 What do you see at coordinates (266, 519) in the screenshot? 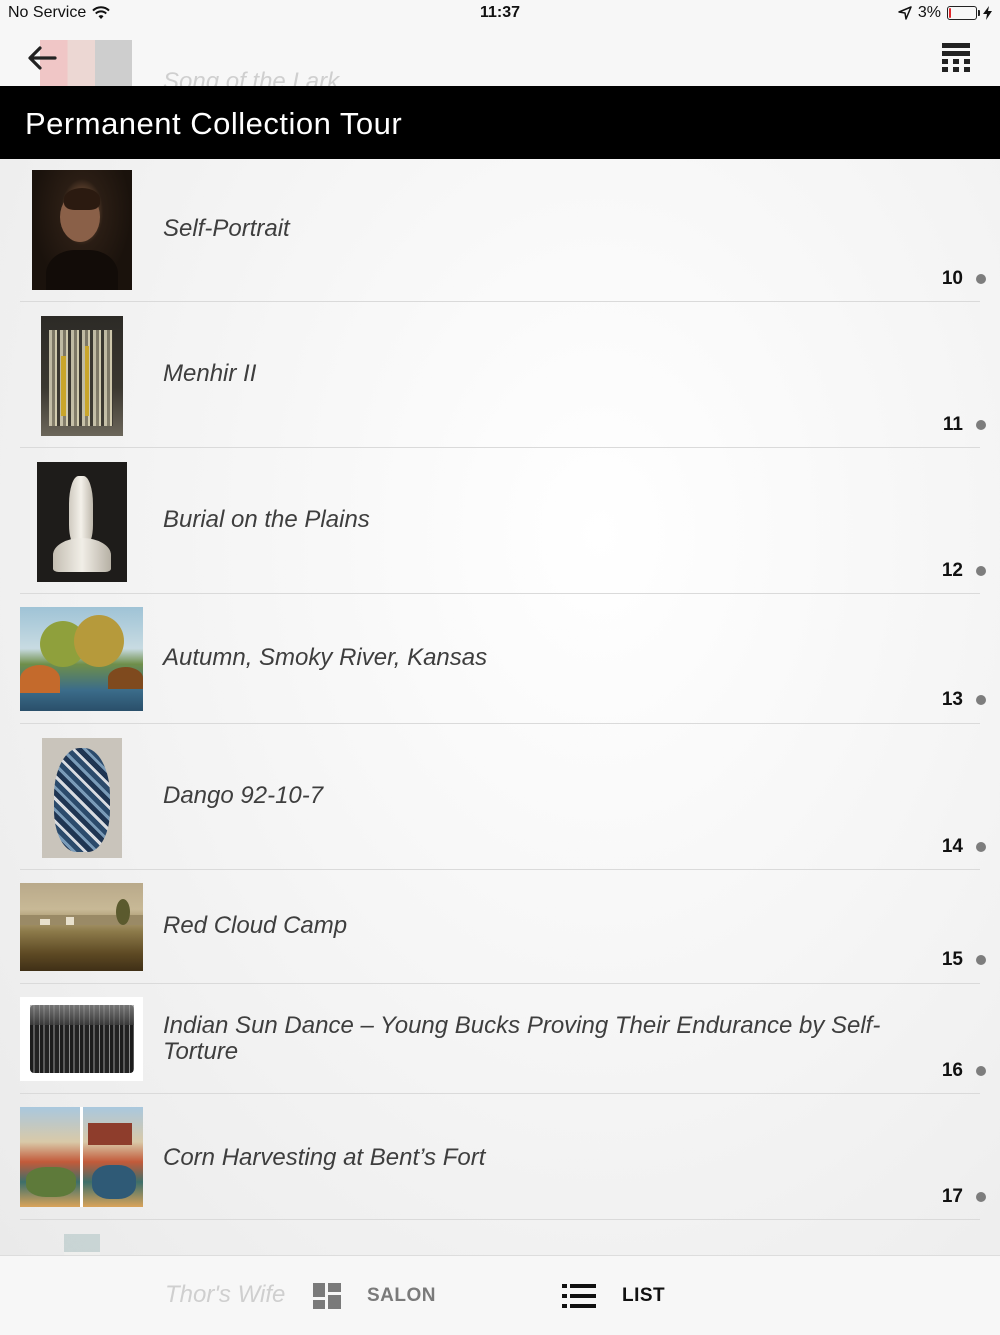
I see `artwork-title: Burial on the Plains` at bounding box center [266, 519].